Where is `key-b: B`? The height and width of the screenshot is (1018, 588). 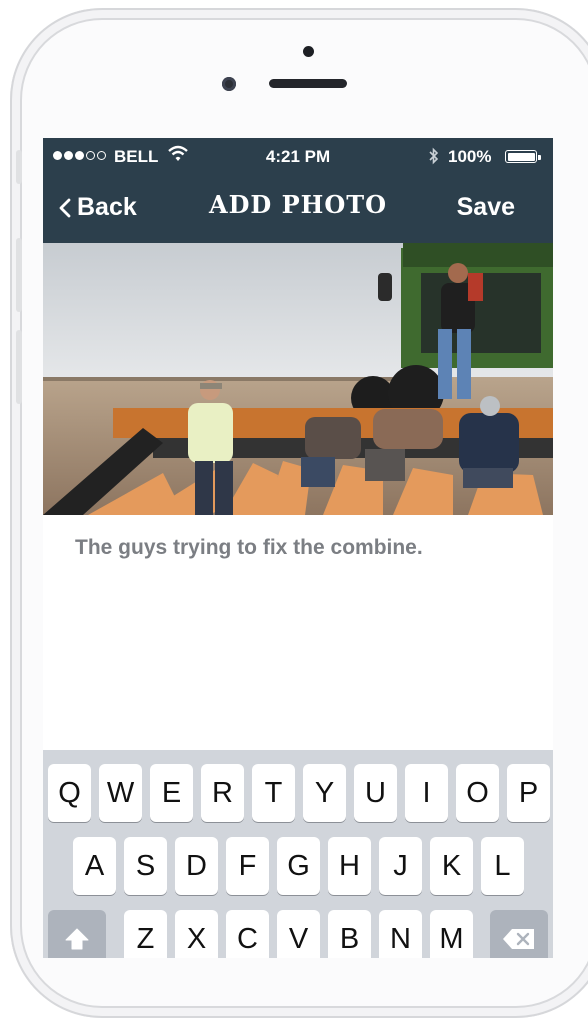 key-b: B is located at coordinates (349, 934).